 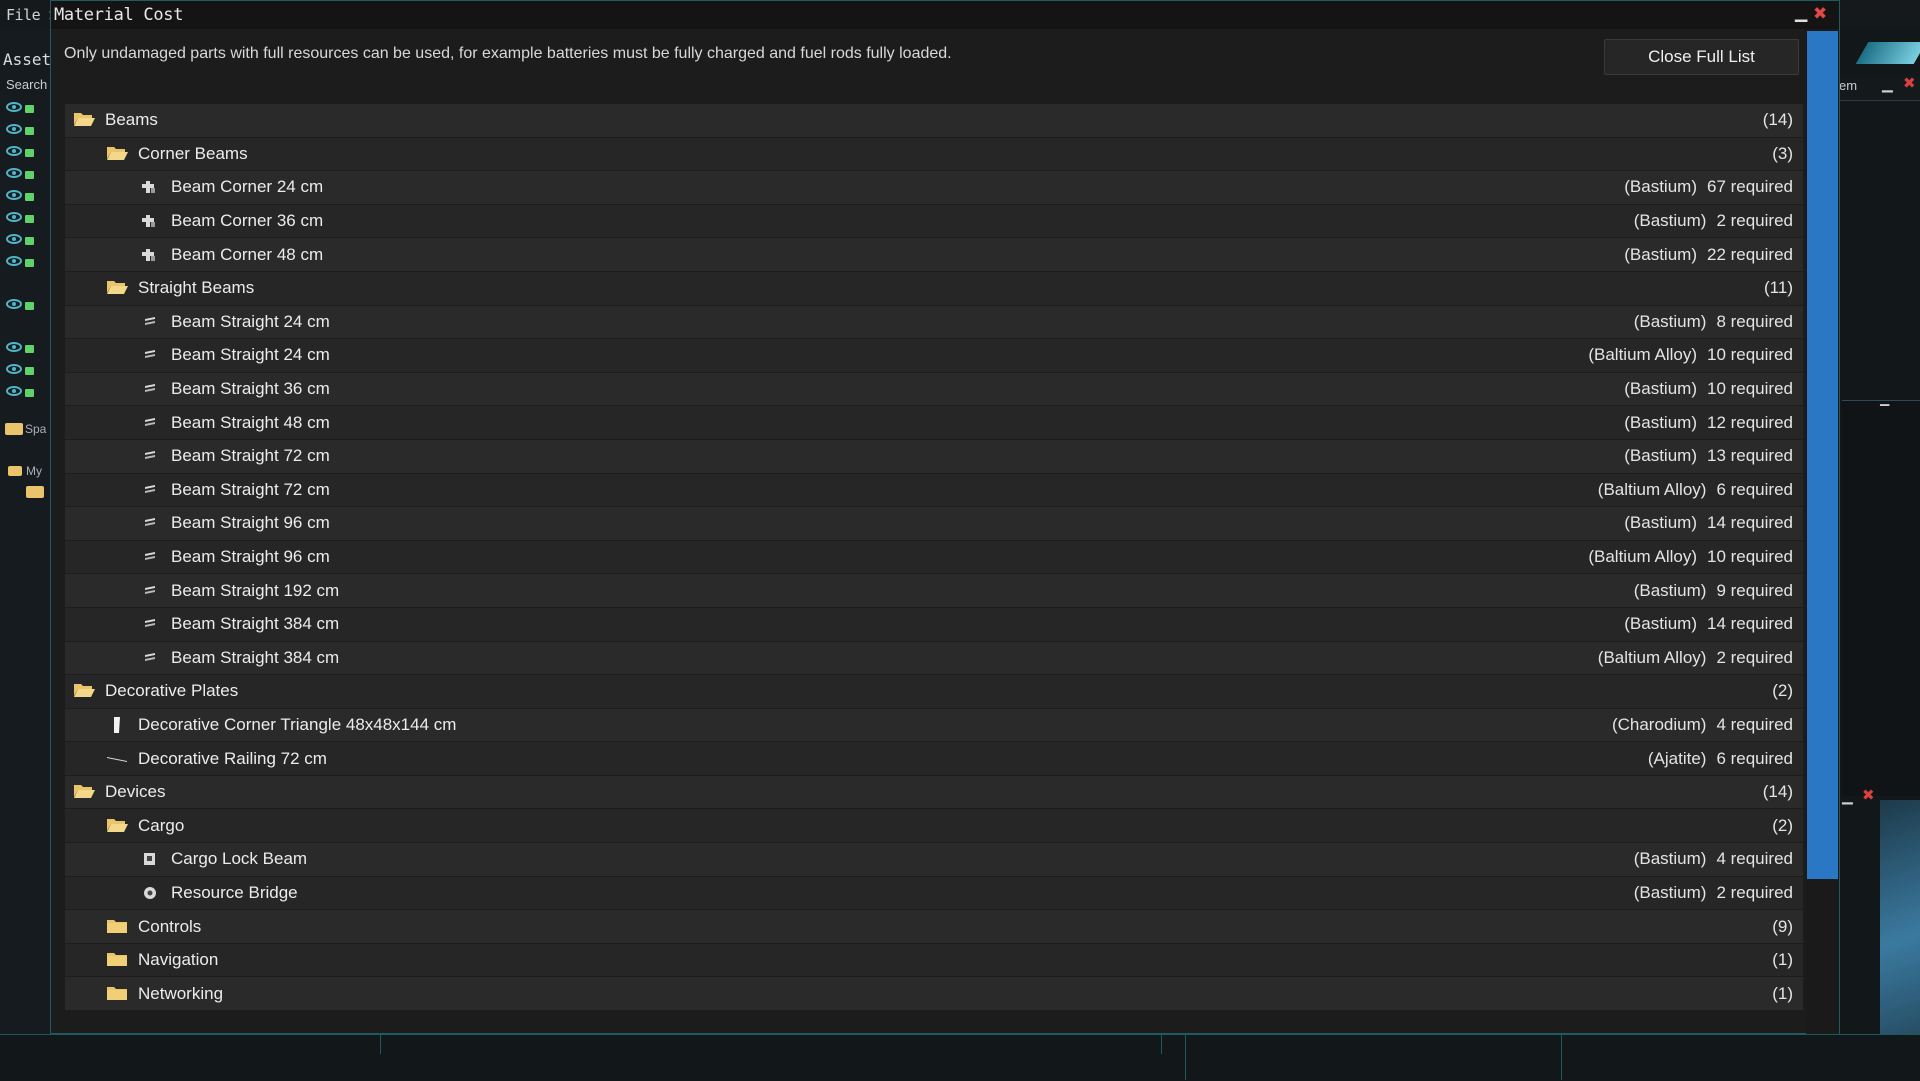 What do you see at coordinates (934, 121) in the screenshot?
I see `category-row: Beams (14)` at bounding box center [934, 121].